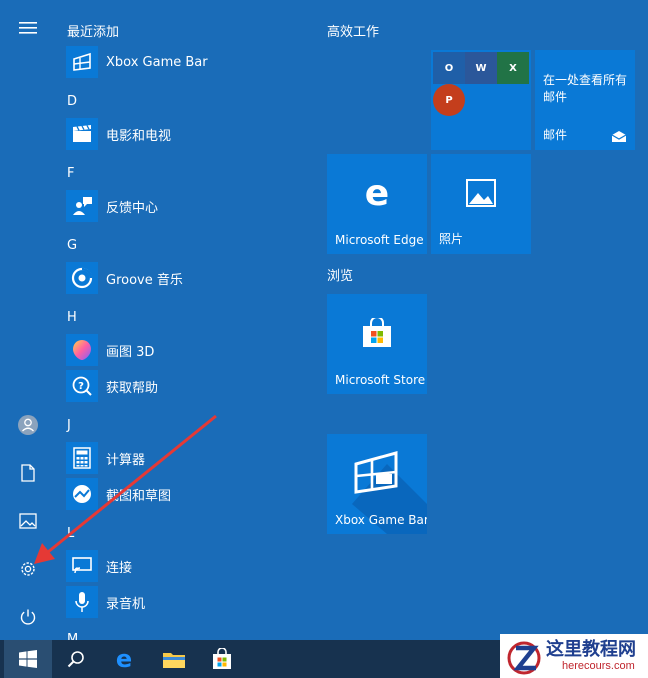 This screenshot has height=678, width=648. Describe the element at coordinates (186, 134) in the screenshot. I see `app-movies-tv: 电影和电视` at that location.